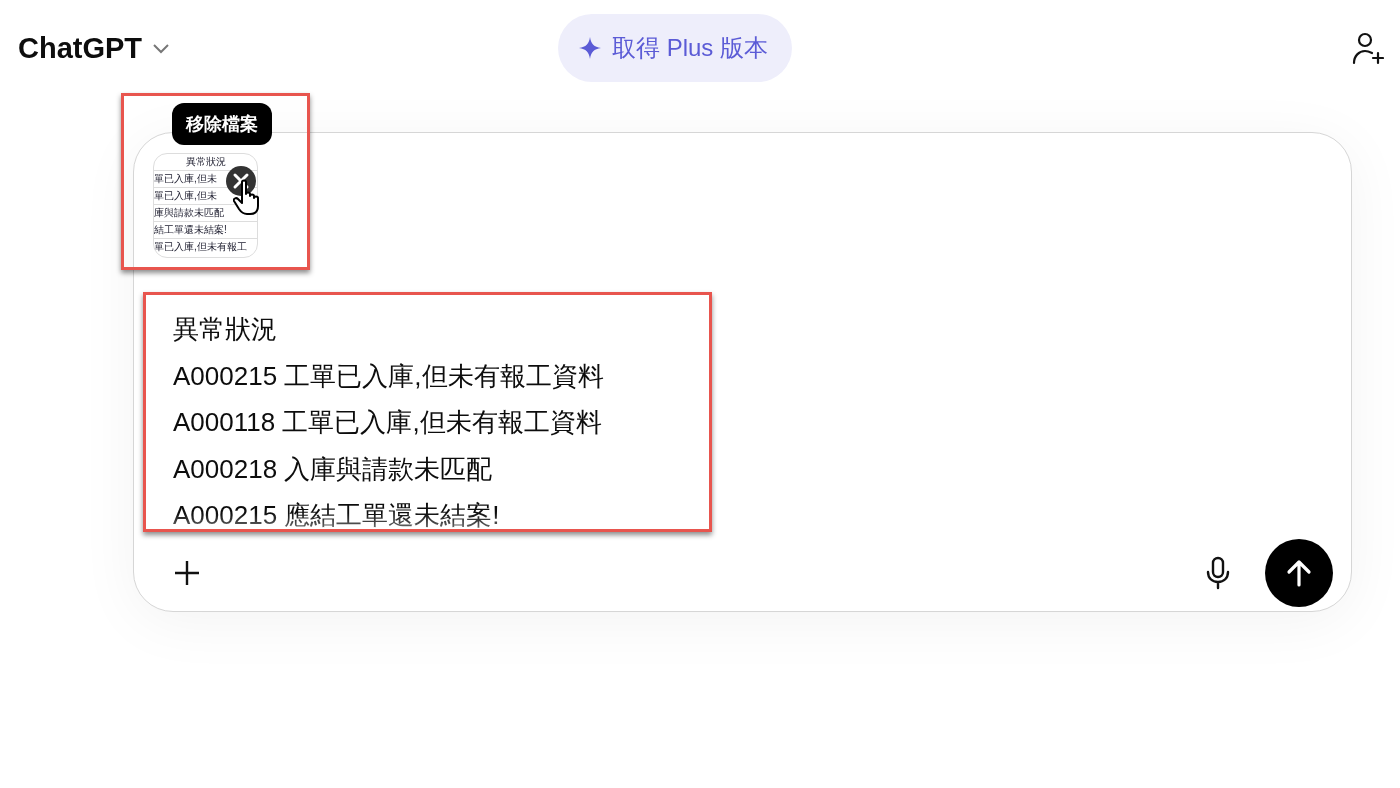 The image size is (1400, 788). I want to click on message-line: A000218 入庫與請款未匹配, so click(333, 469).